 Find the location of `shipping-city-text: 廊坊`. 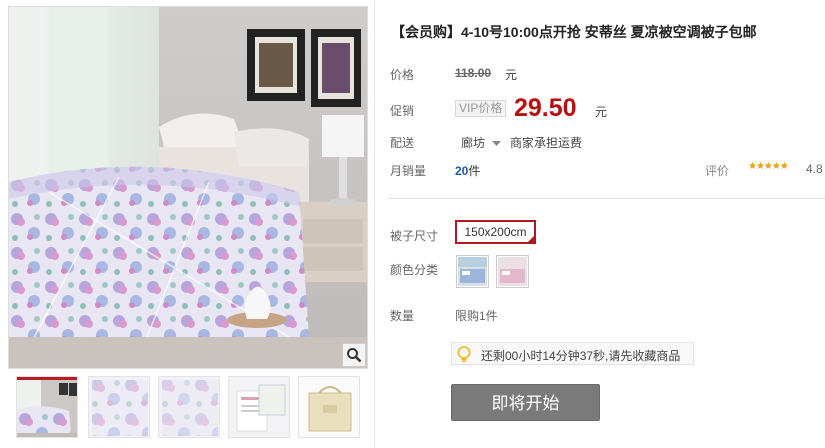

shipping-city-text: 廊坊 is located at coordinates (473, 143).